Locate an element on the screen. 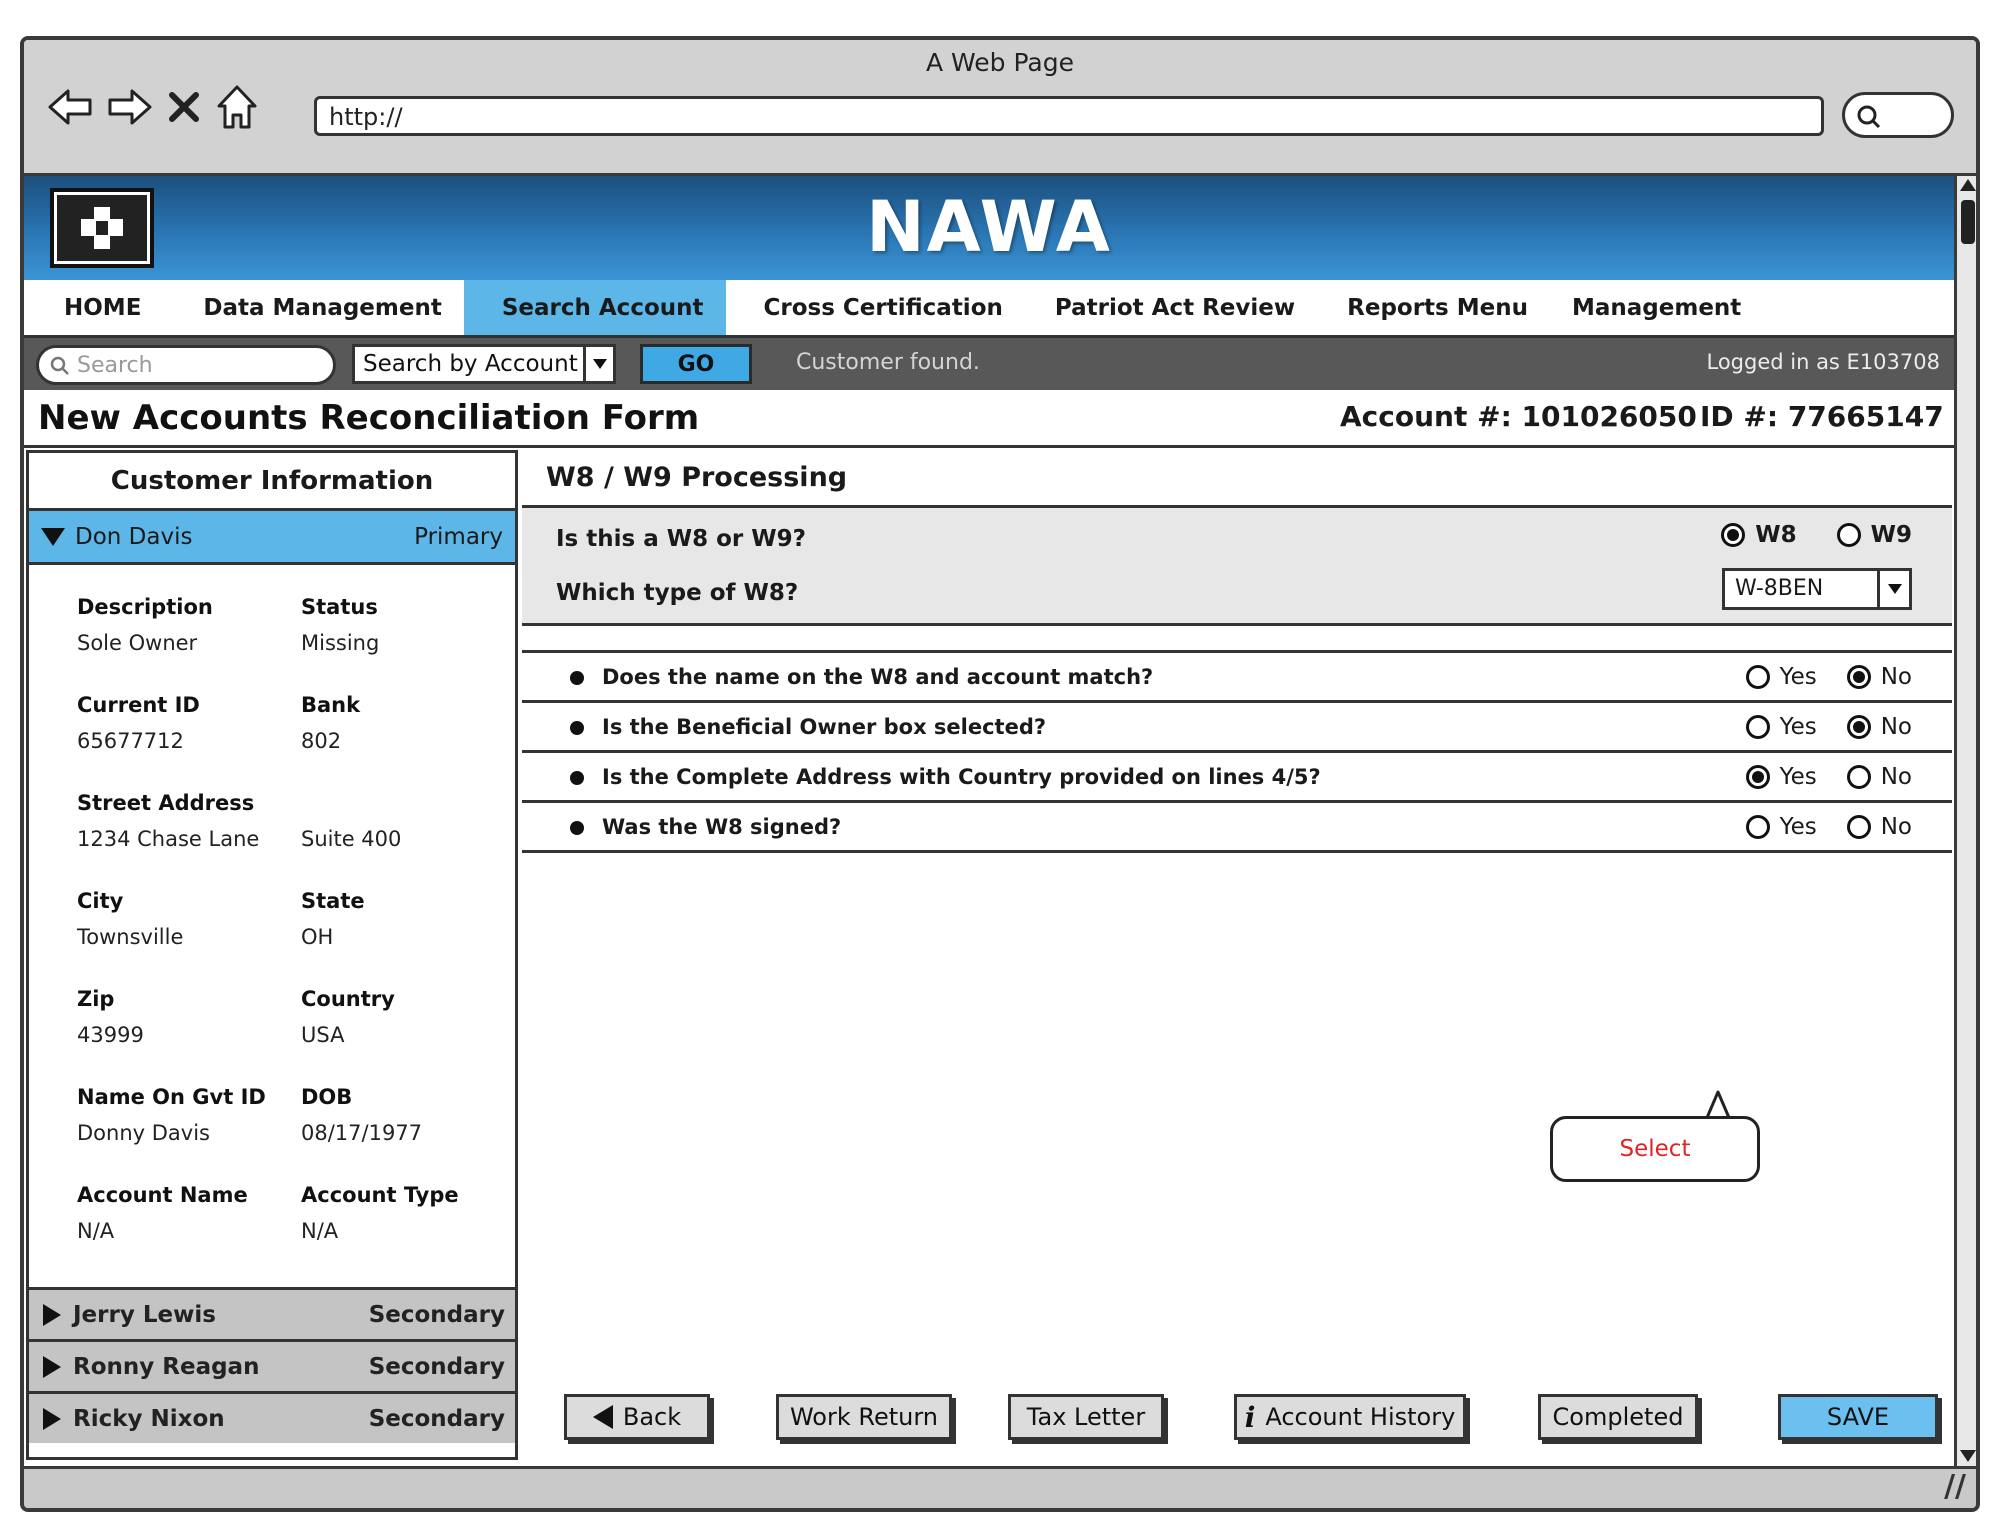 The image size is (2000, 1536). field-value: 802 is located at coordinates (321, 741).